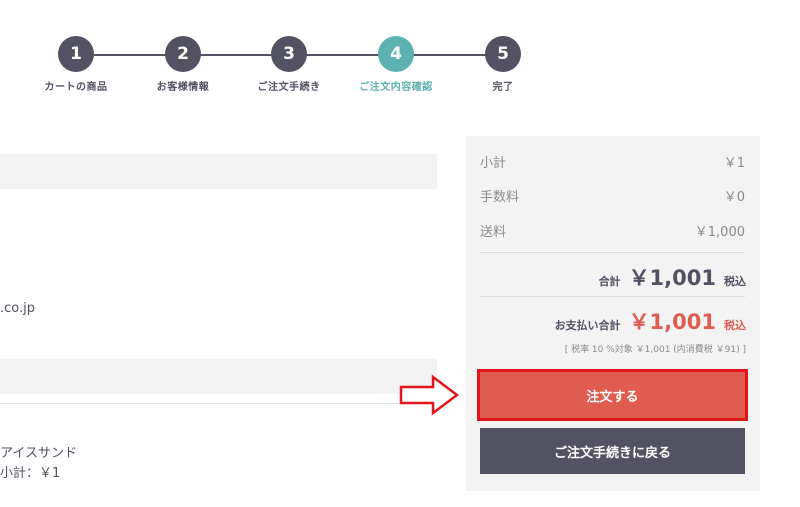 This screenshot has height=507, width=800. What do you see at coordinates (493, 232) in the screenshot?
I see `shipping-label: 送料` at bounding box center [493, 232].